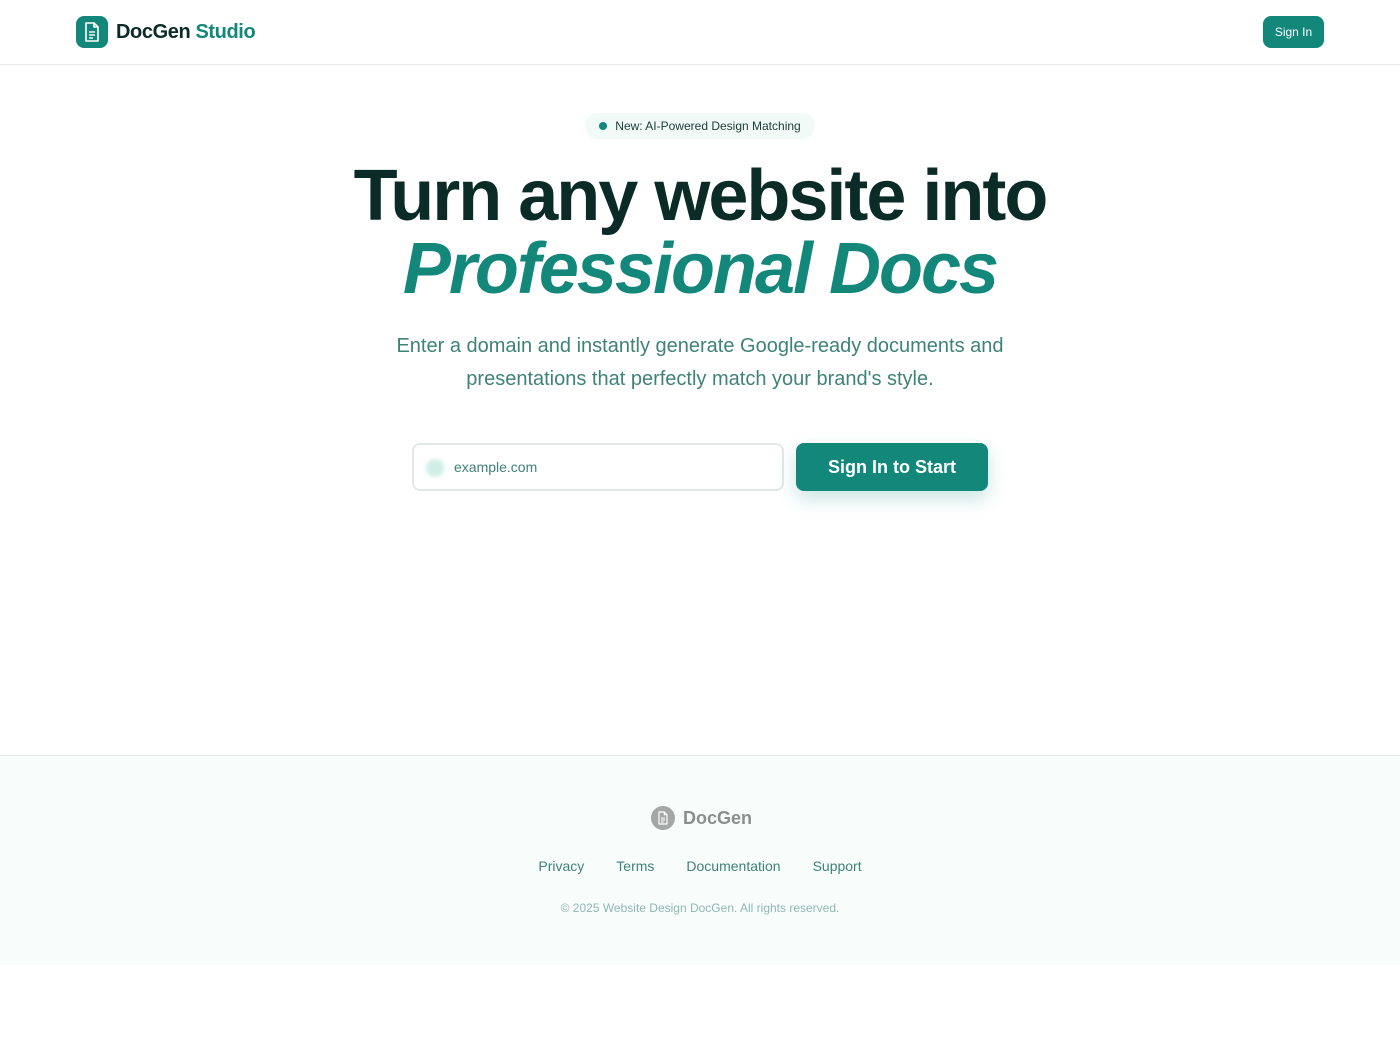 This screenshot has height=1050, width=1400. What do you see at coordinates (708, 126) in the screenshot?
I see `badge-text: New: AI-Powered Design Matching` at bounding box center [708, 126].